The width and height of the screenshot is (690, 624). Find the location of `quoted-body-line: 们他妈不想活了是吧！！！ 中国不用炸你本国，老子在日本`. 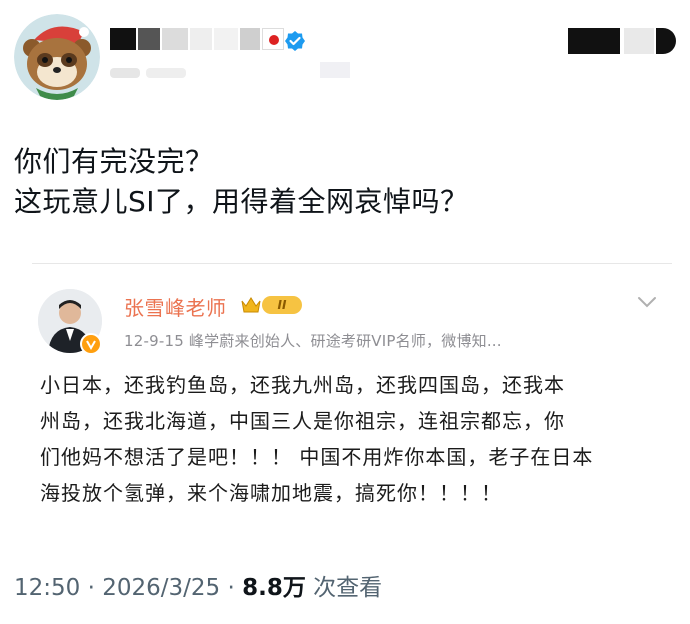

quoted-body-line: 们他妈不想活了是吧！！！ 中国不用炸你本国，老子在日本 is located at coordinates (317, 457).